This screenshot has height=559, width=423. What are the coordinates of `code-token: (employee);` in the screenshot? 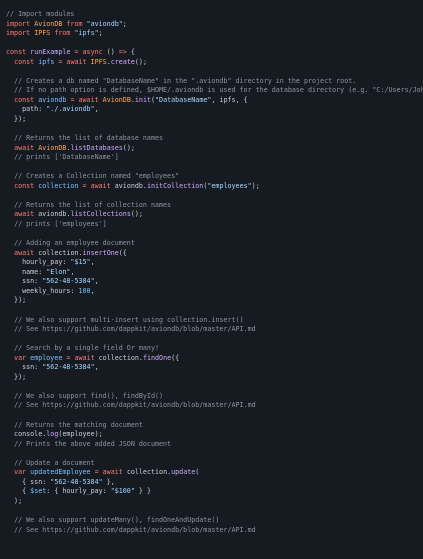 It's located at (80, 434).